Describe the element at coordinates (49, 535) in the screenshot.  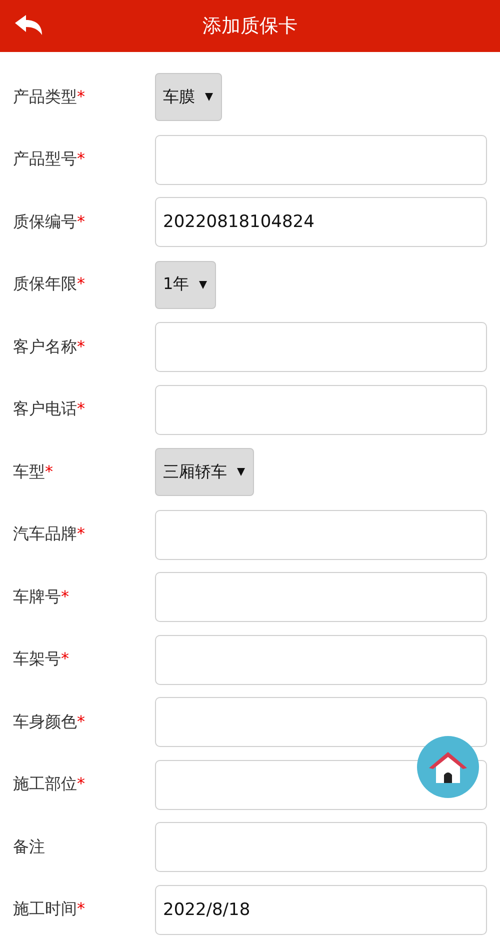
I see `field-label: 汽车品牌*` at that location.